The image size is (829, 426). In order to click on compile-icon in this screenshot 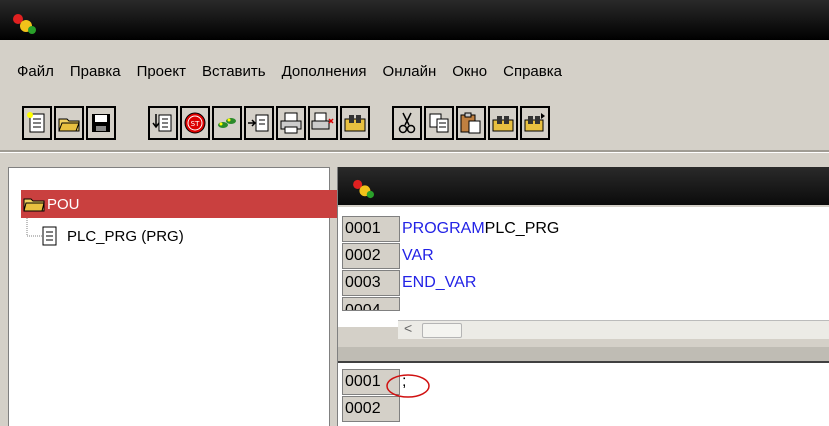, I will do `click(162, 123)`.